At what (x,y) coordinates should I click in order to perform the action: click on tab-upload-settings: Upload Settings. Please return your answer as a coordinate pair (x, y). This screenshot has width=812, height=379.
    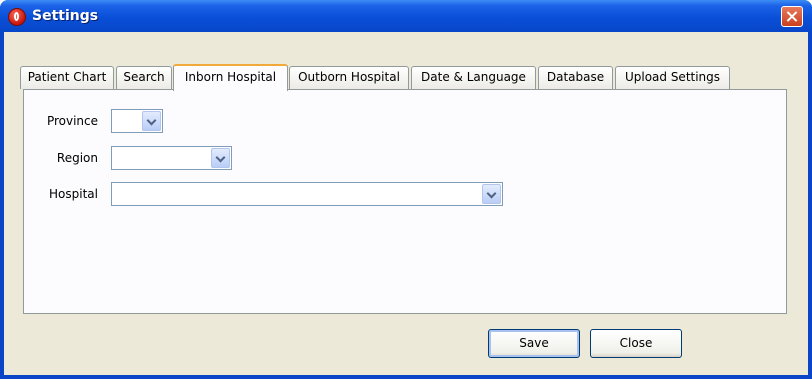
    Looking at the image, I should click on (672, 77).